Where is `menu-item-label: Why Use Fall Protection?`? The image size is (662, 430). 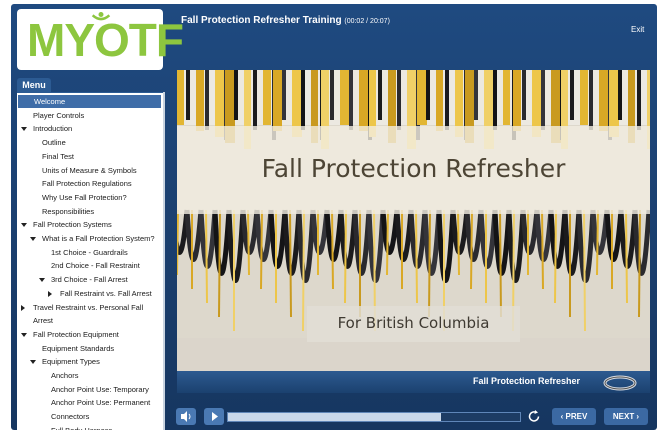
menu-item-label: Why Use Fall Protection? is located at coordinates (84, 197).